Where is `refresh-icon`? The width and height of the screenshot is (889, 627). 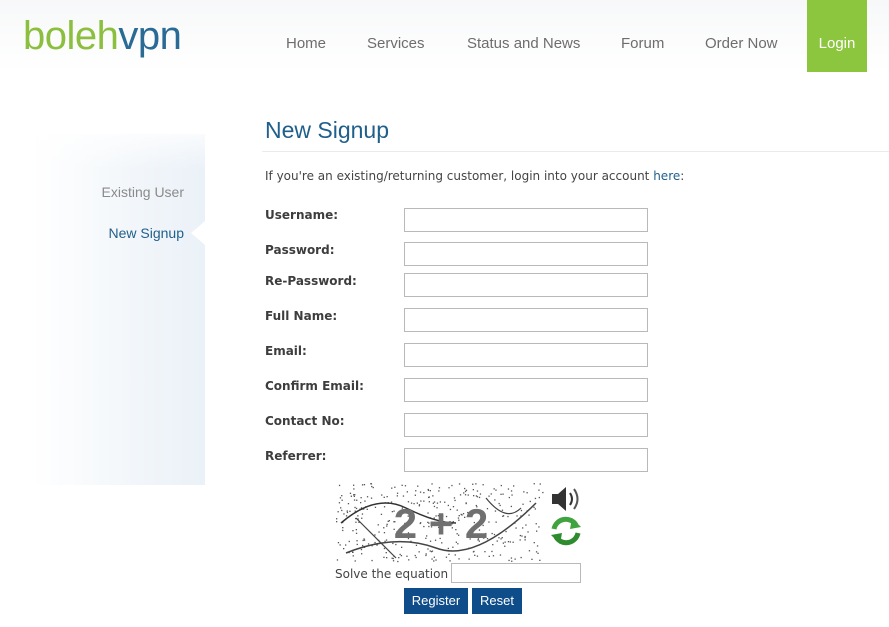
refresh-icon is located at coordinates (566, 531).